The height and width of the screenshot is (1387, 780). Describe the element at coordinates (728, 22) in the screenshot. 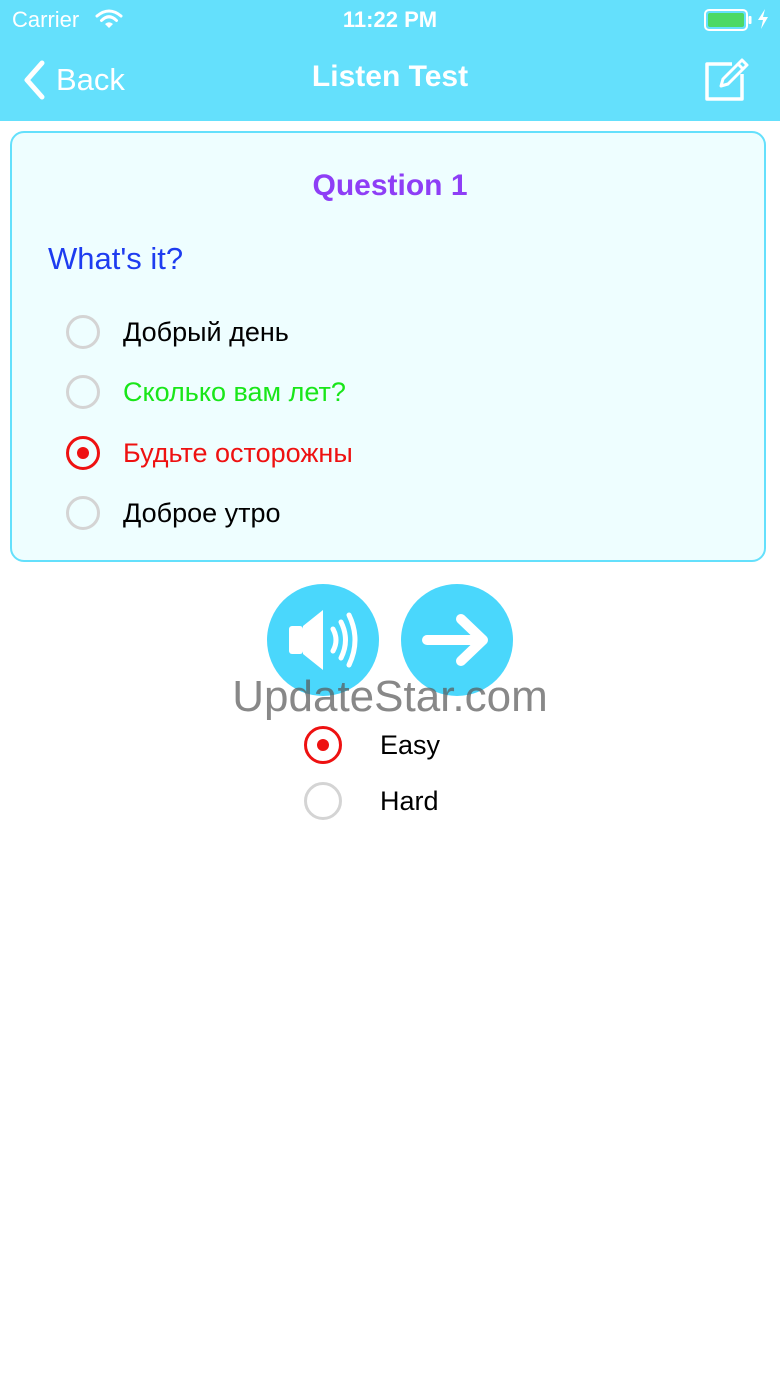

I see `battery-icon` at that location.